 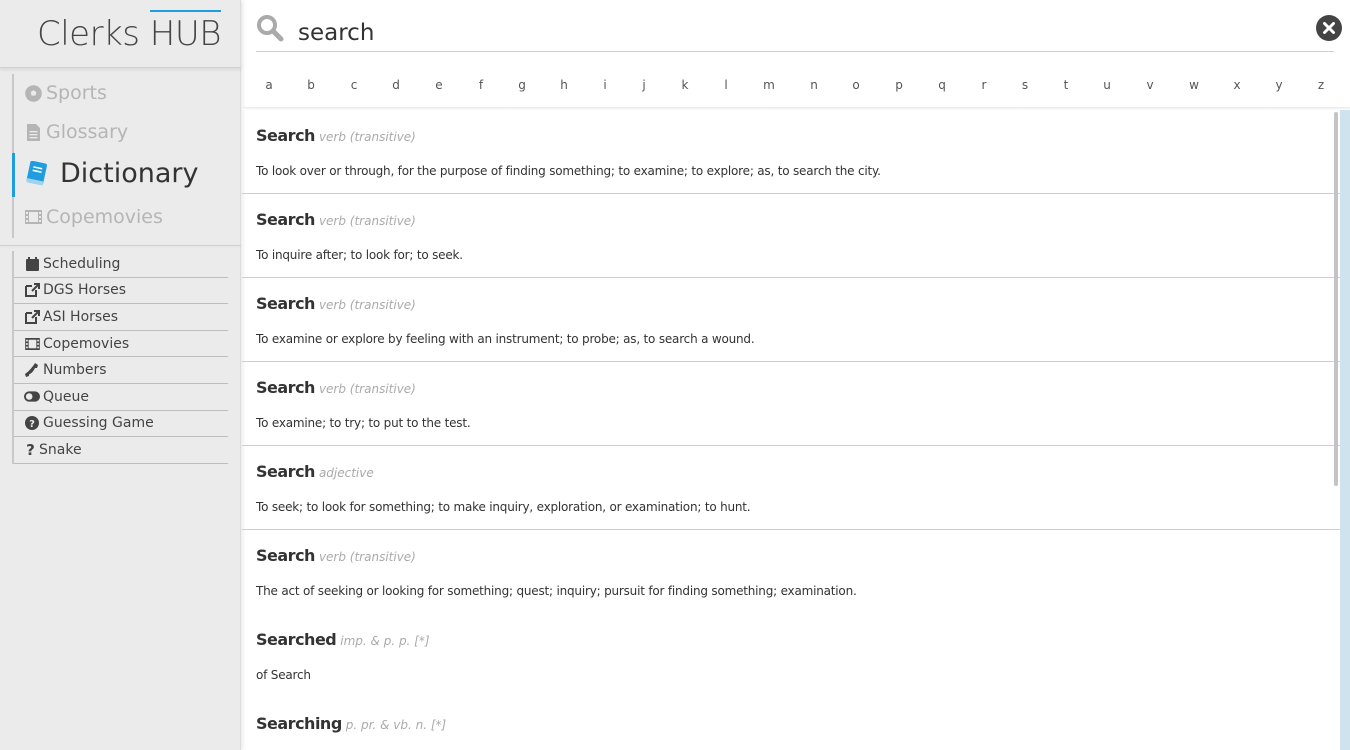 What do you see at coordinates (32, 423) in the screenshot?
I see `question-circle-icon: ?` at bounding box center [32, 423].